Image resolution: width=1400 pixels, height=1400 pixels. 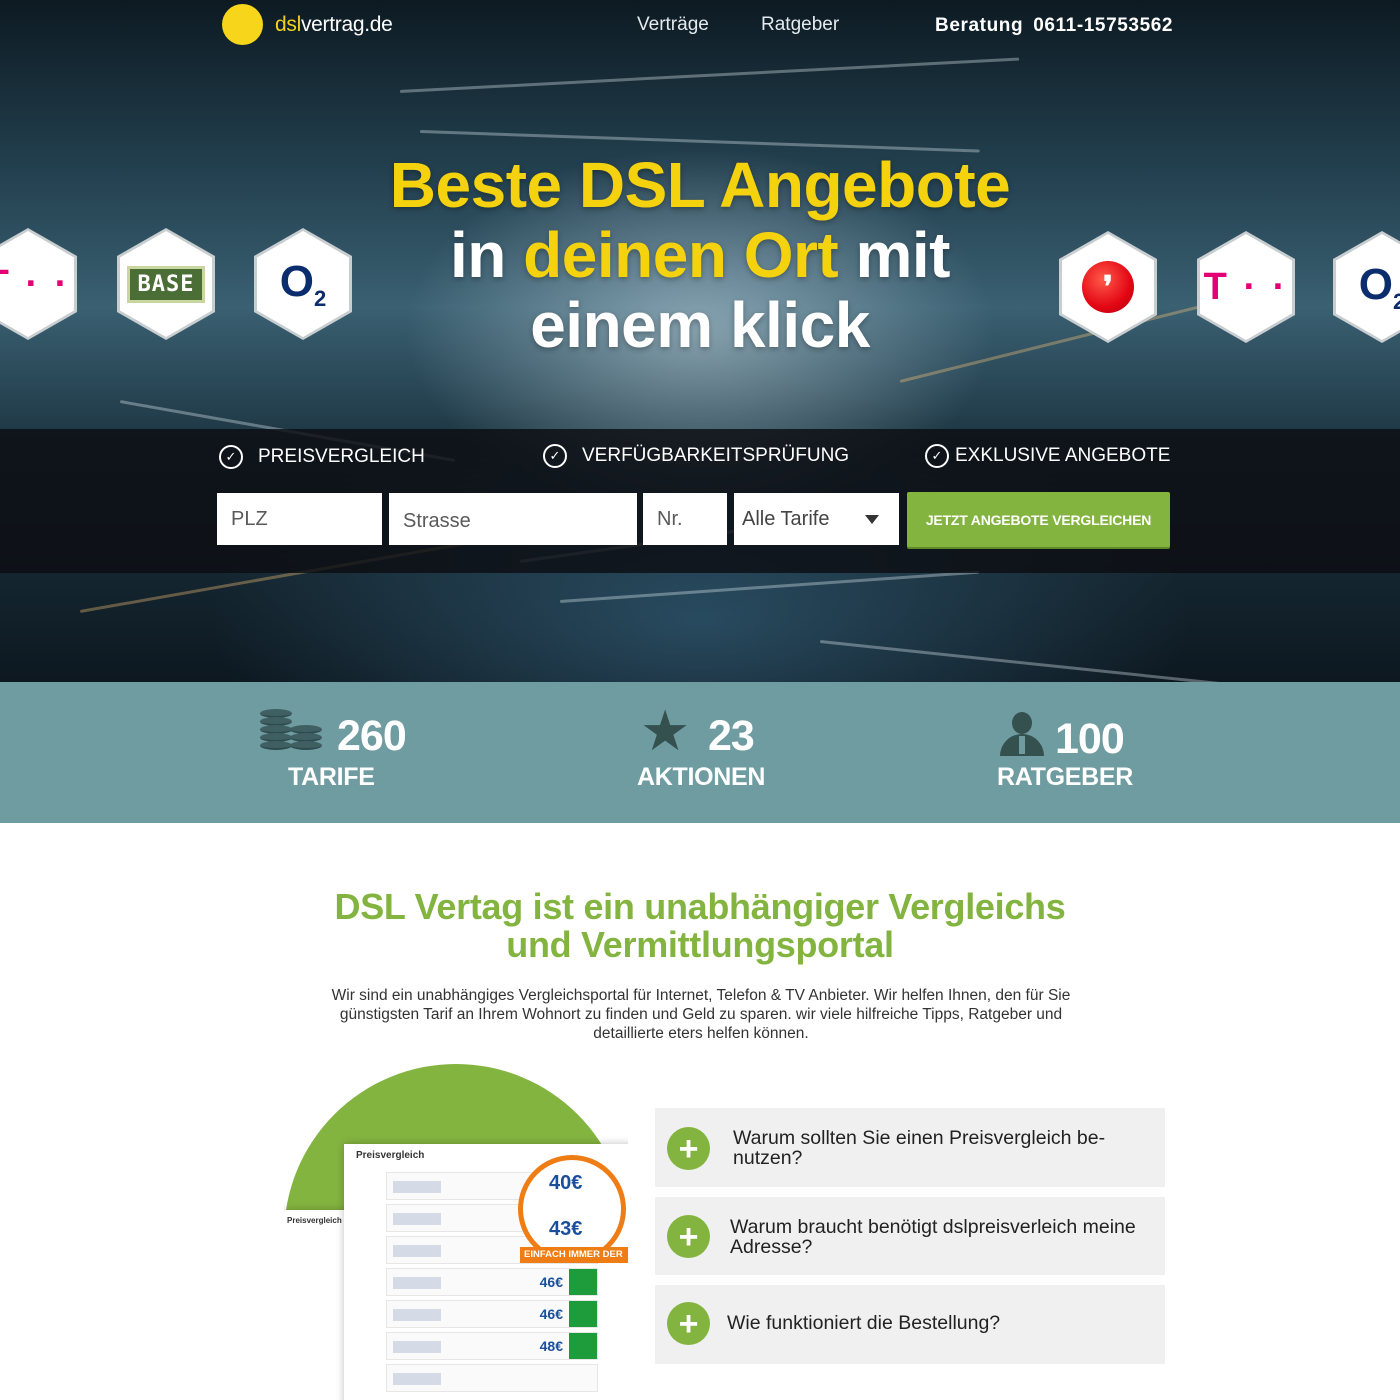 What do you see at coordinates (1054, 26) in the screenshot?
I see `contact-phone: Beratung 0611-15753562` at bounding box center [1054, 26].